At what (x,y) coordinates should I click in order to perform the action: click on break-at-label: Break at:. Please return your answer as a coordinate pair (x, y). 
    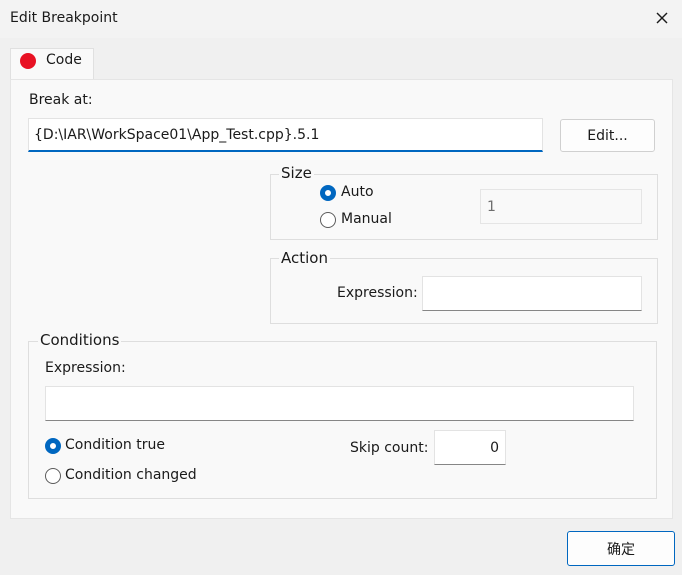
    Looking at the image, I should click on (61, 100).